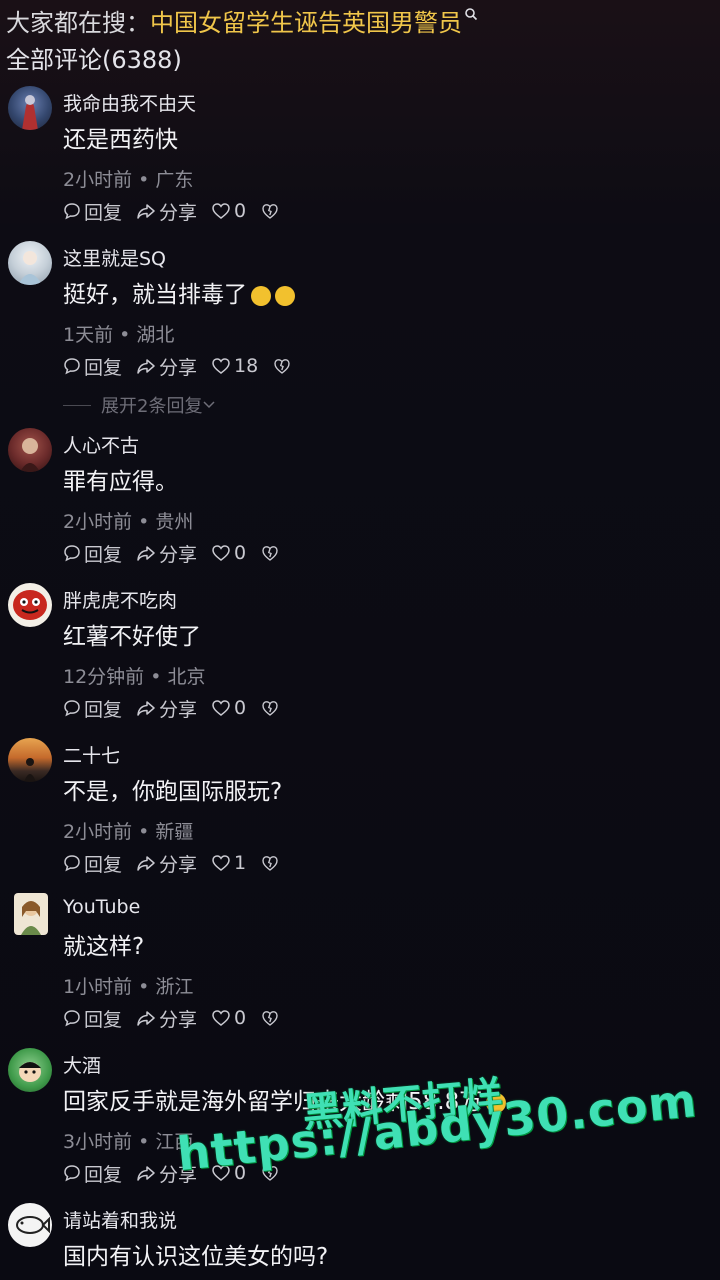  I want to click on comment-meta: 3小时前 • 江西, so click(128, 1140).